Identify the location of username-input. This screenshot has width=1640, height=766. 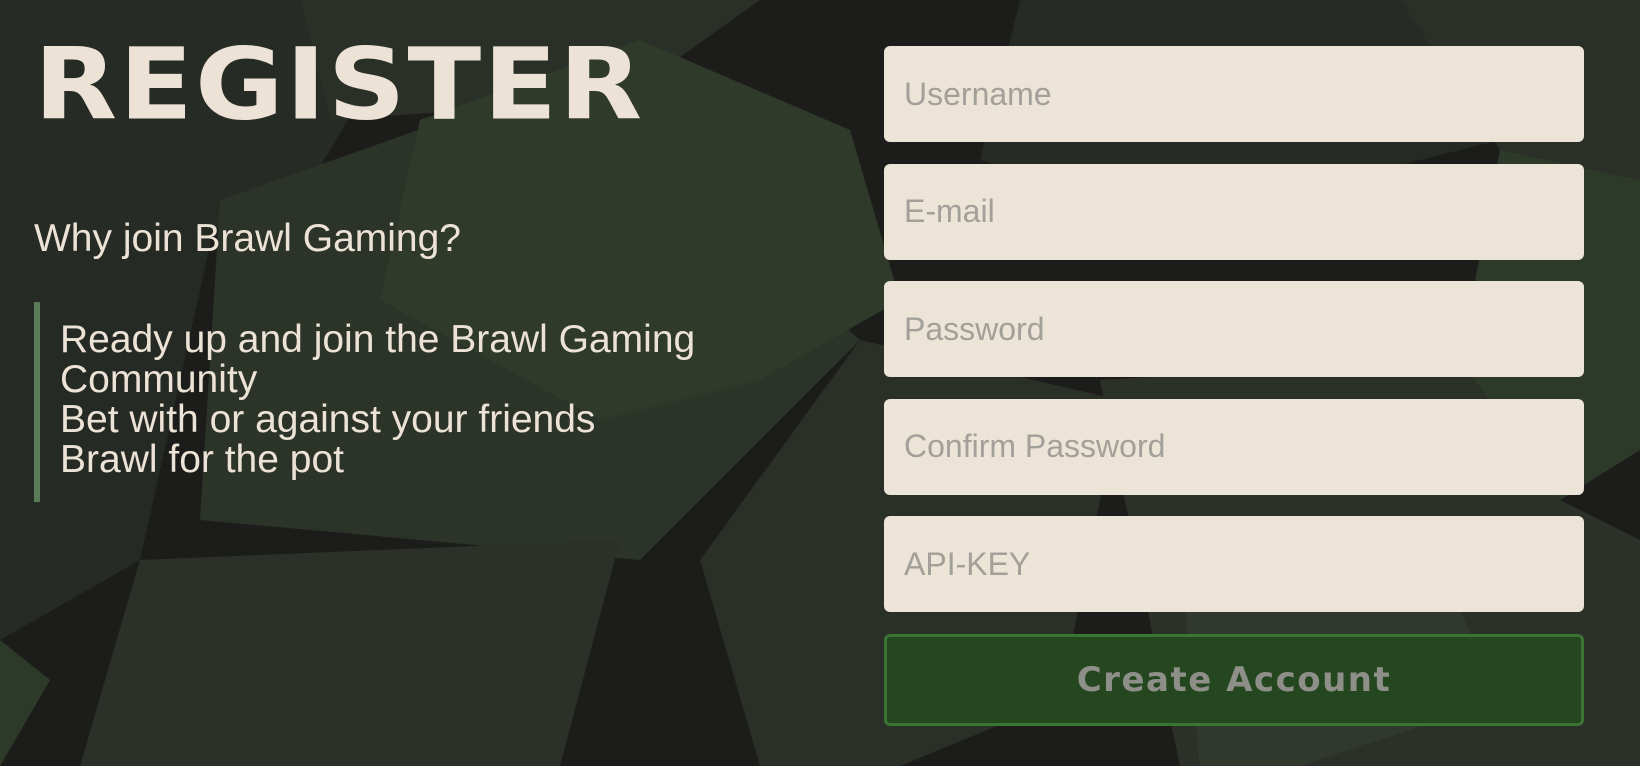
(1234, 94).